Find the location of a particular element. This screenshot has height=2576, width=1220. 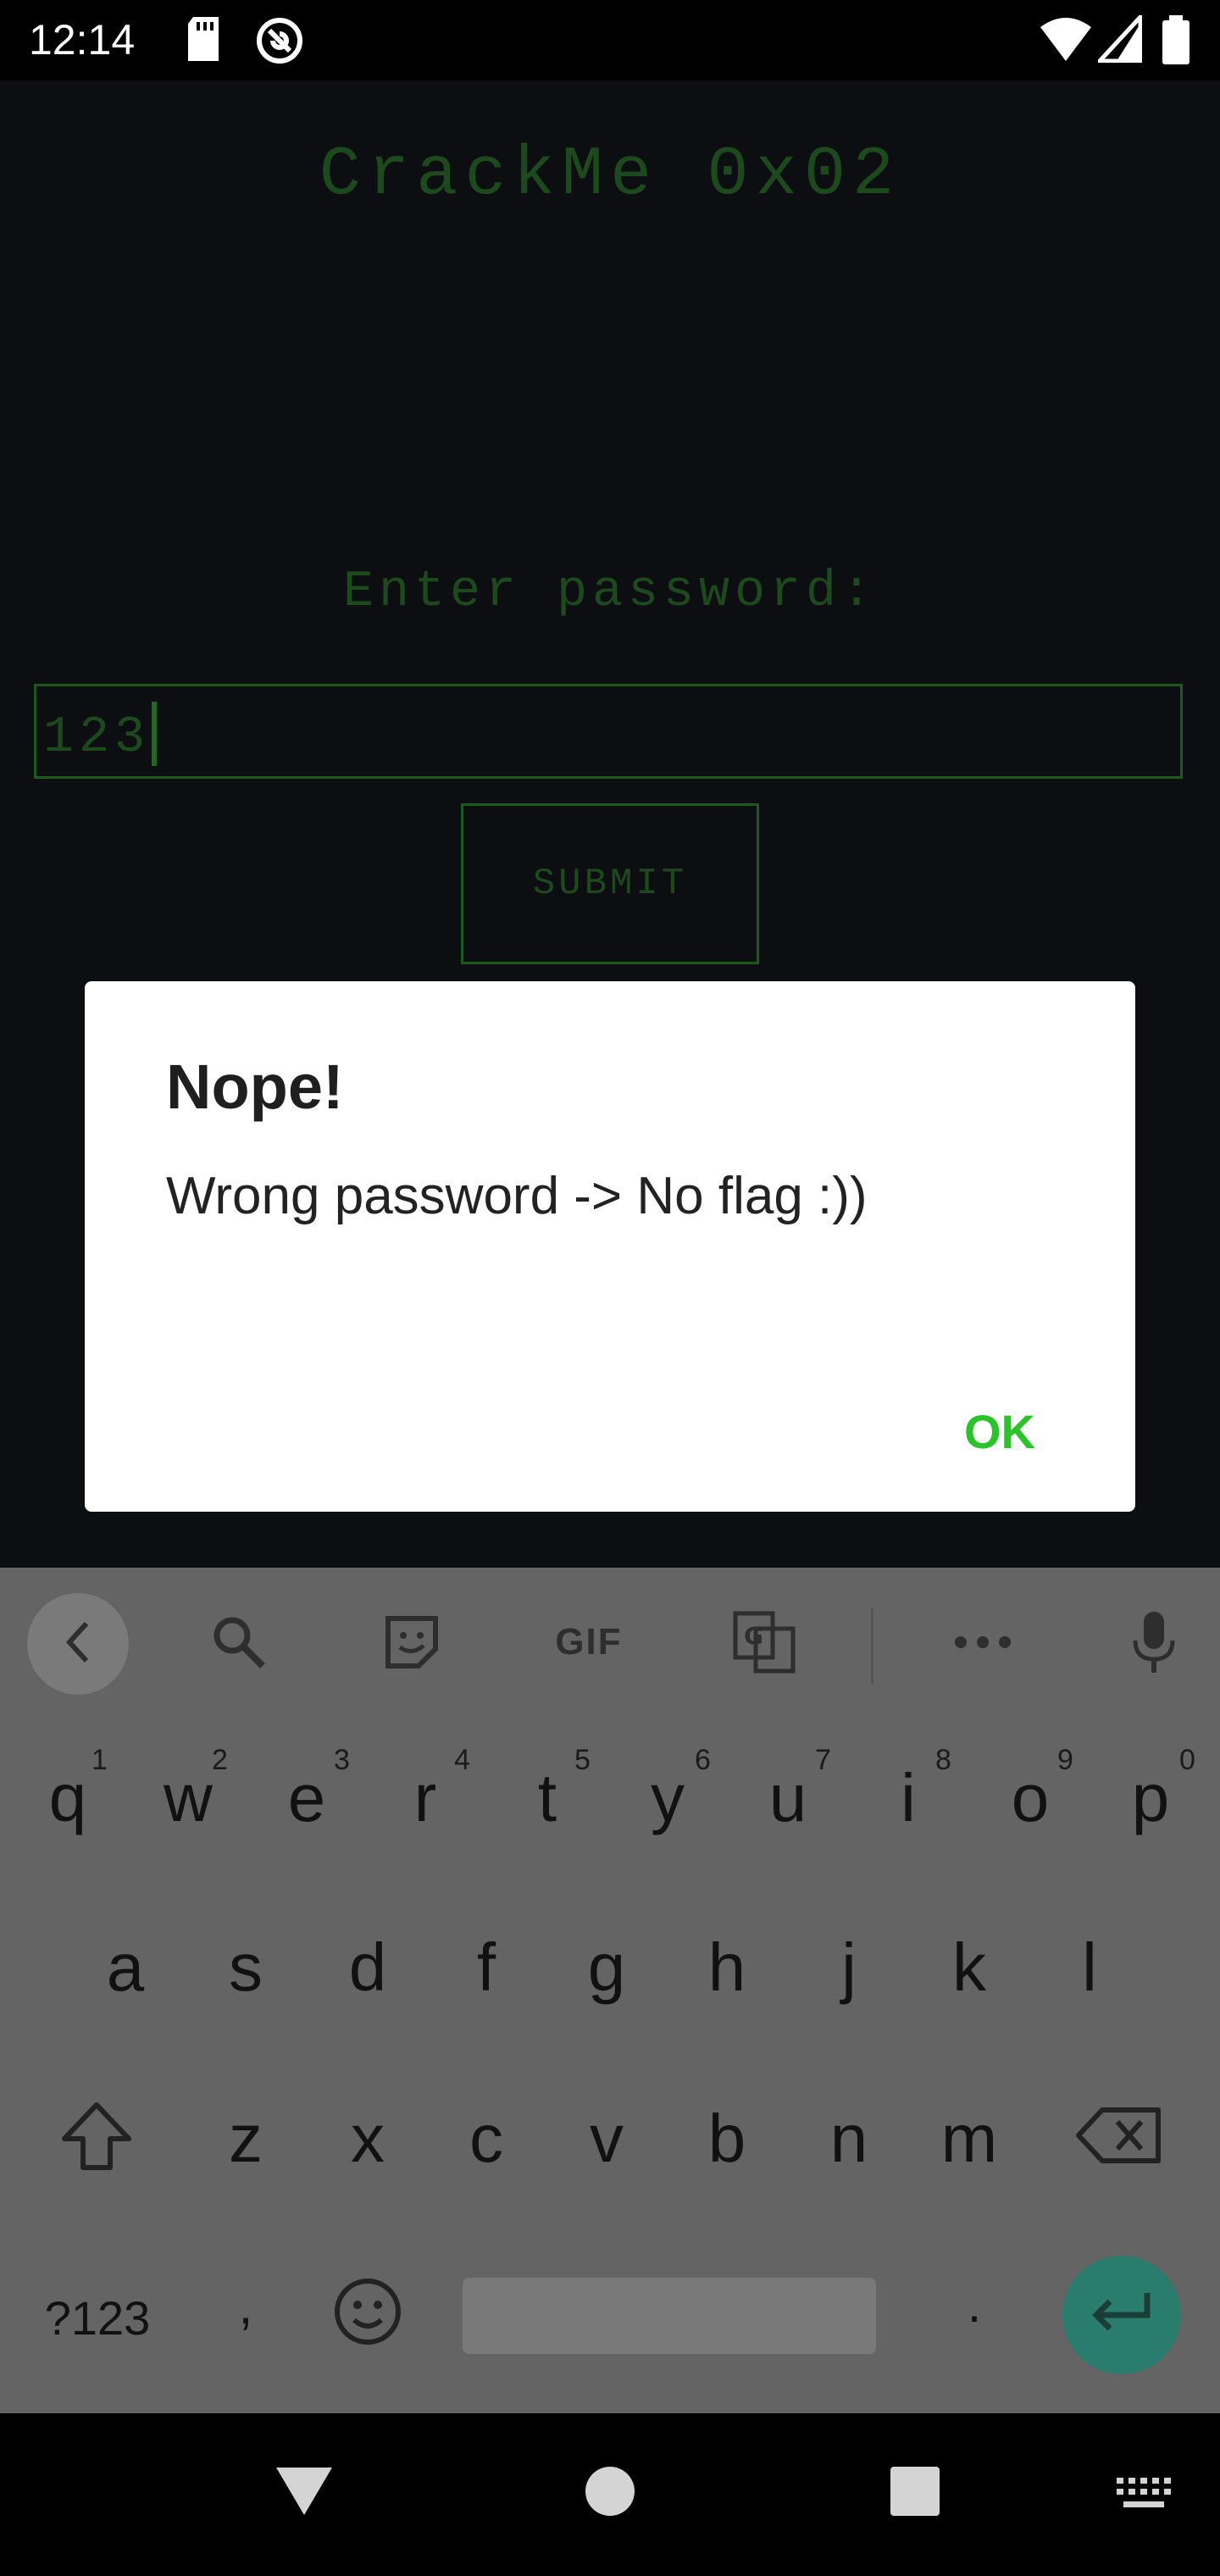

dialog-ok-button: OK is located at coordinates (999, 1432).